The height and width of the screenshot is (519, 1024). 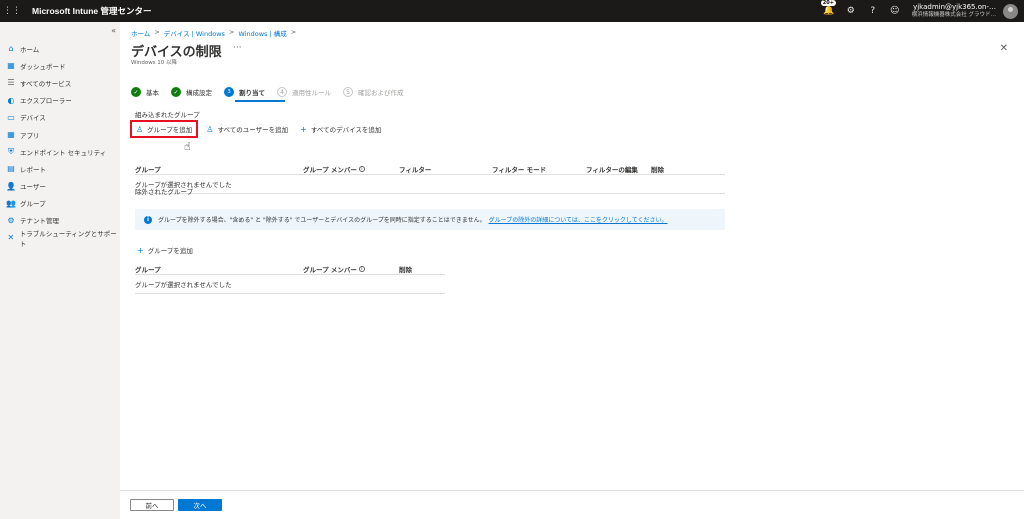 I want to click on sidebar-item-label: グループ, so click(x=33, y=204).